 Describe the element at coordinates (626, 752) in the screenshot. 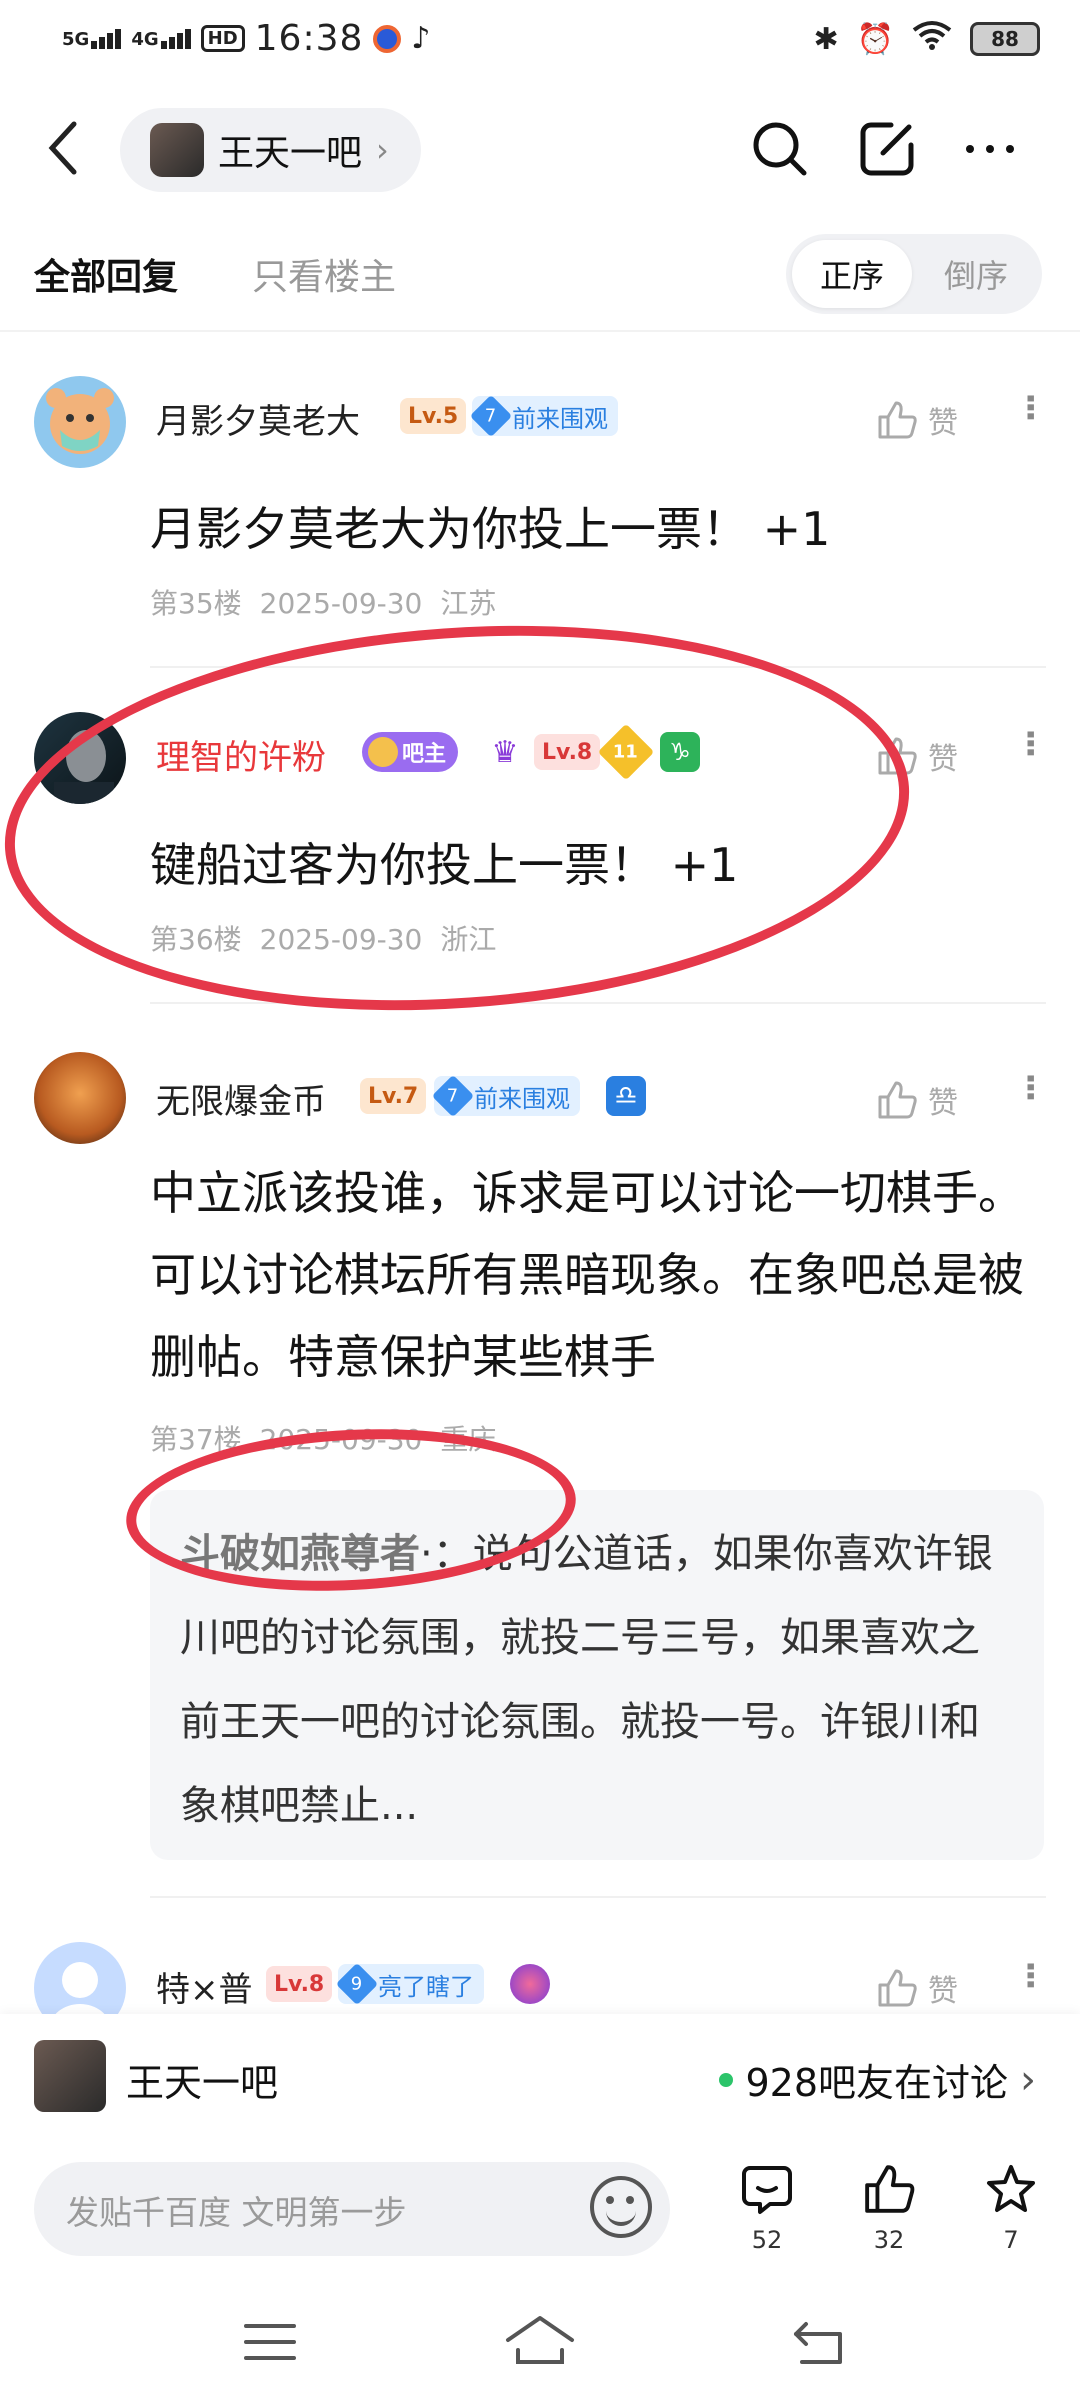

I see `diamond-badge: 11` at that location.